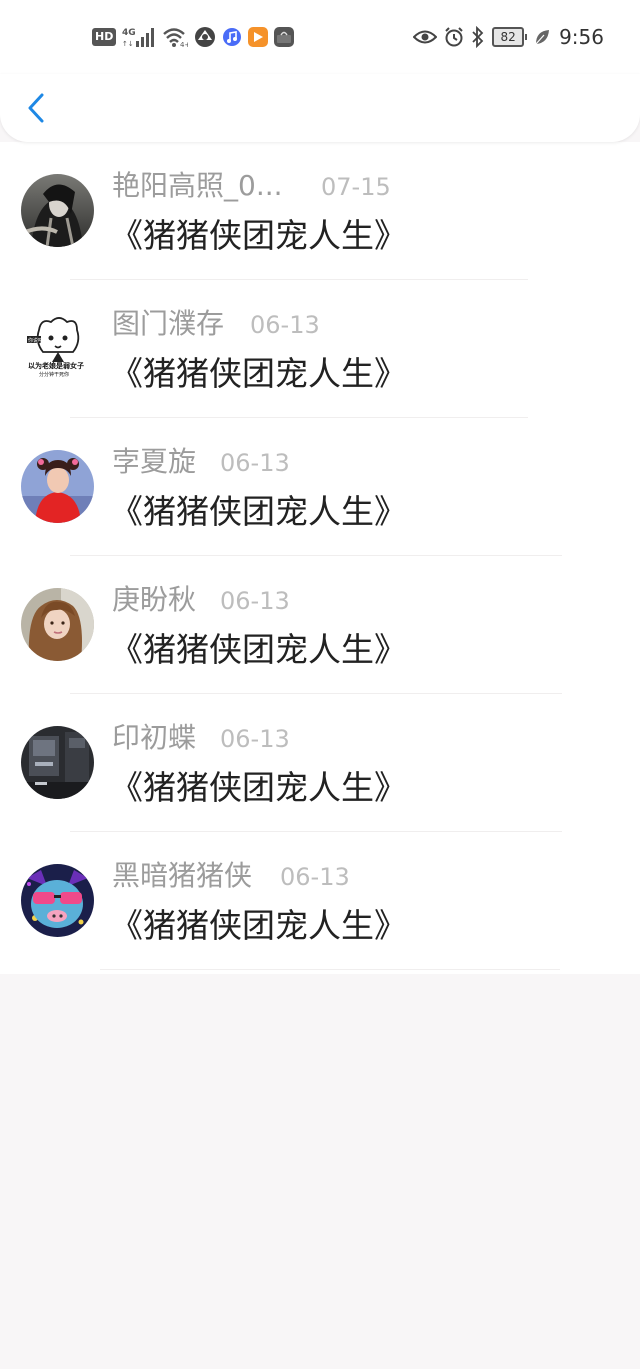  What do you see at coordinates (184, 44) in the screenshot?
I see `svg-text: 4+` at bounding box center [184, 44].